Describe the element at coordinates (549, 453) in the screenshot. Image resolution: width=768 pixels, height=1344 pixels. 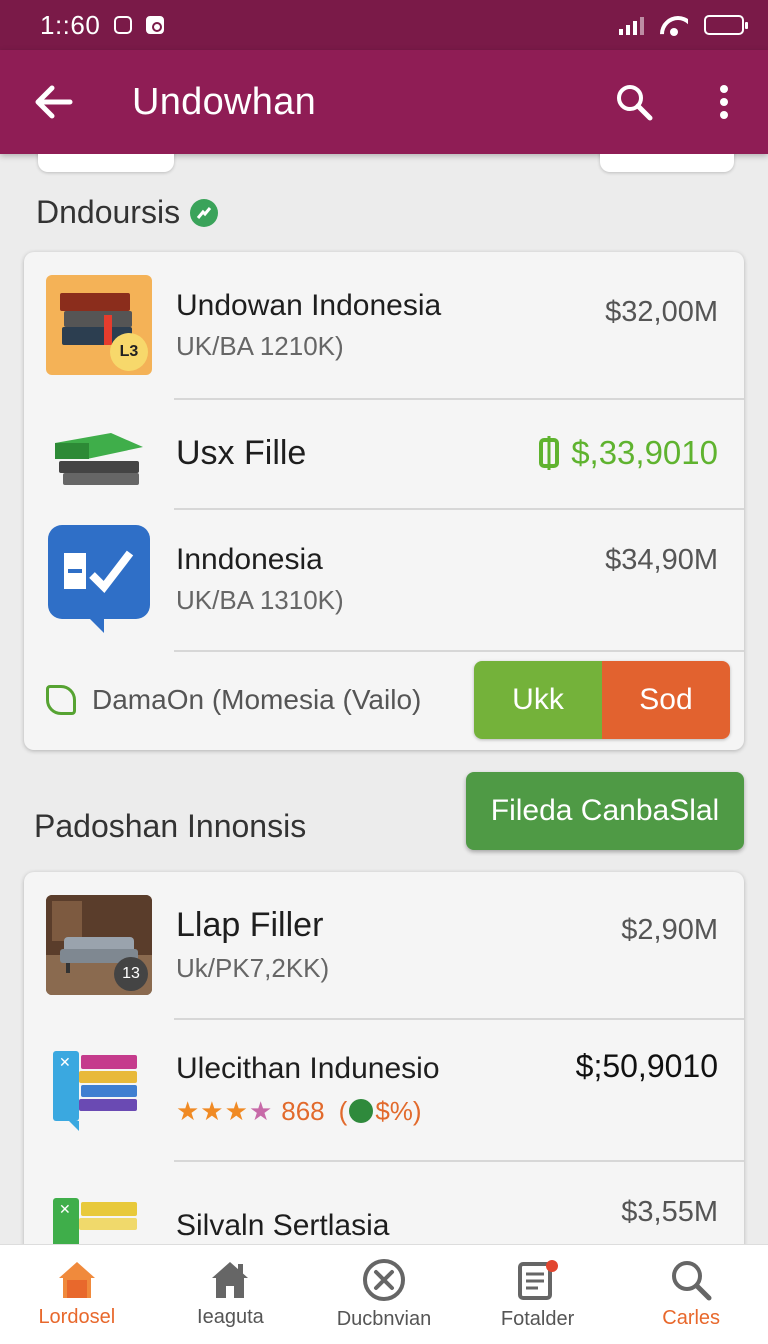
I see `tag-icon` at that location.